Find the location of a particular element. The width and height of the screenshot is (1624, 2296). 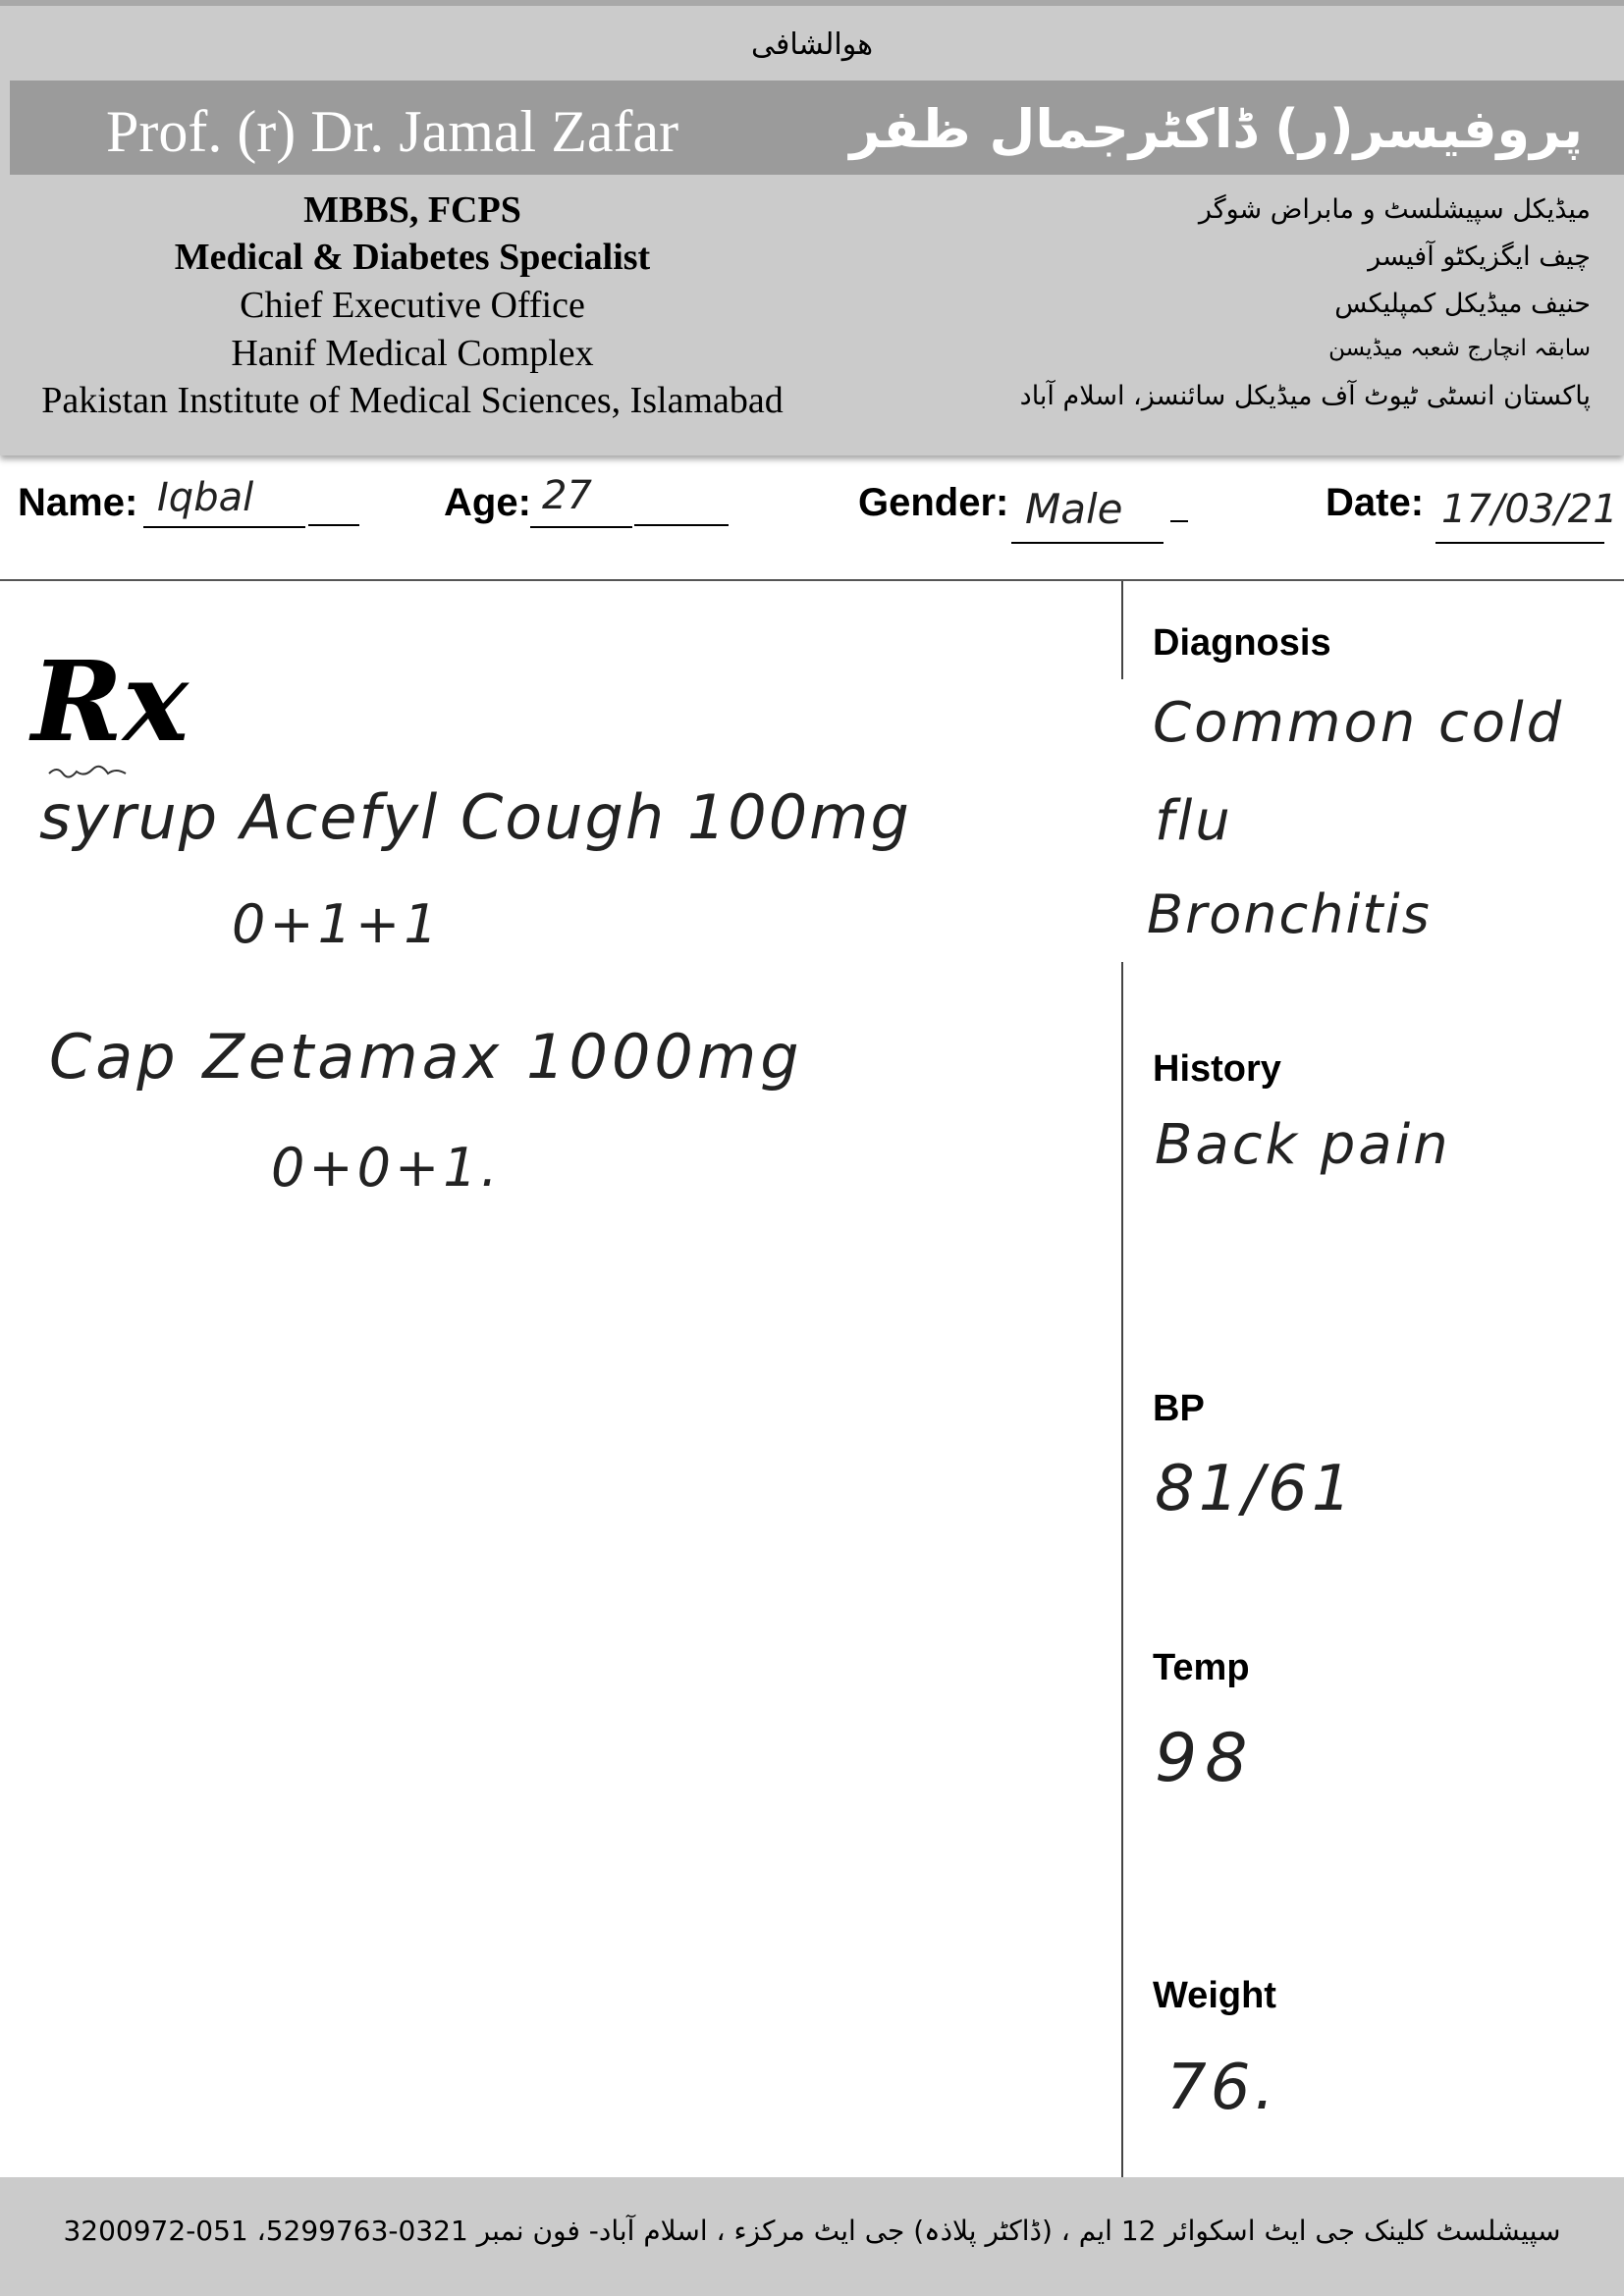

rx-line-1: syrup Acefyl Cough 100mg is located at coordinates (475, 817).